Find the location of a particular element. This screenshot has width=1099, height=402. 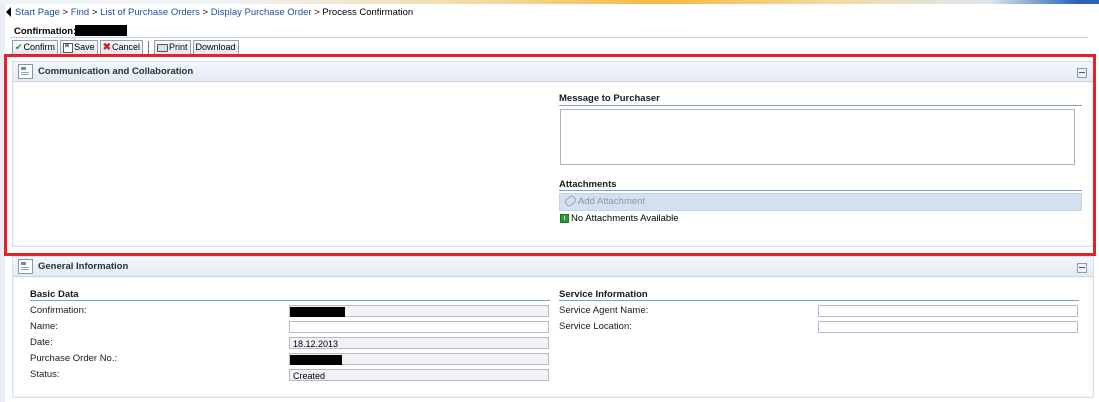

name-label: Name: is located at coordinates (44, 326).